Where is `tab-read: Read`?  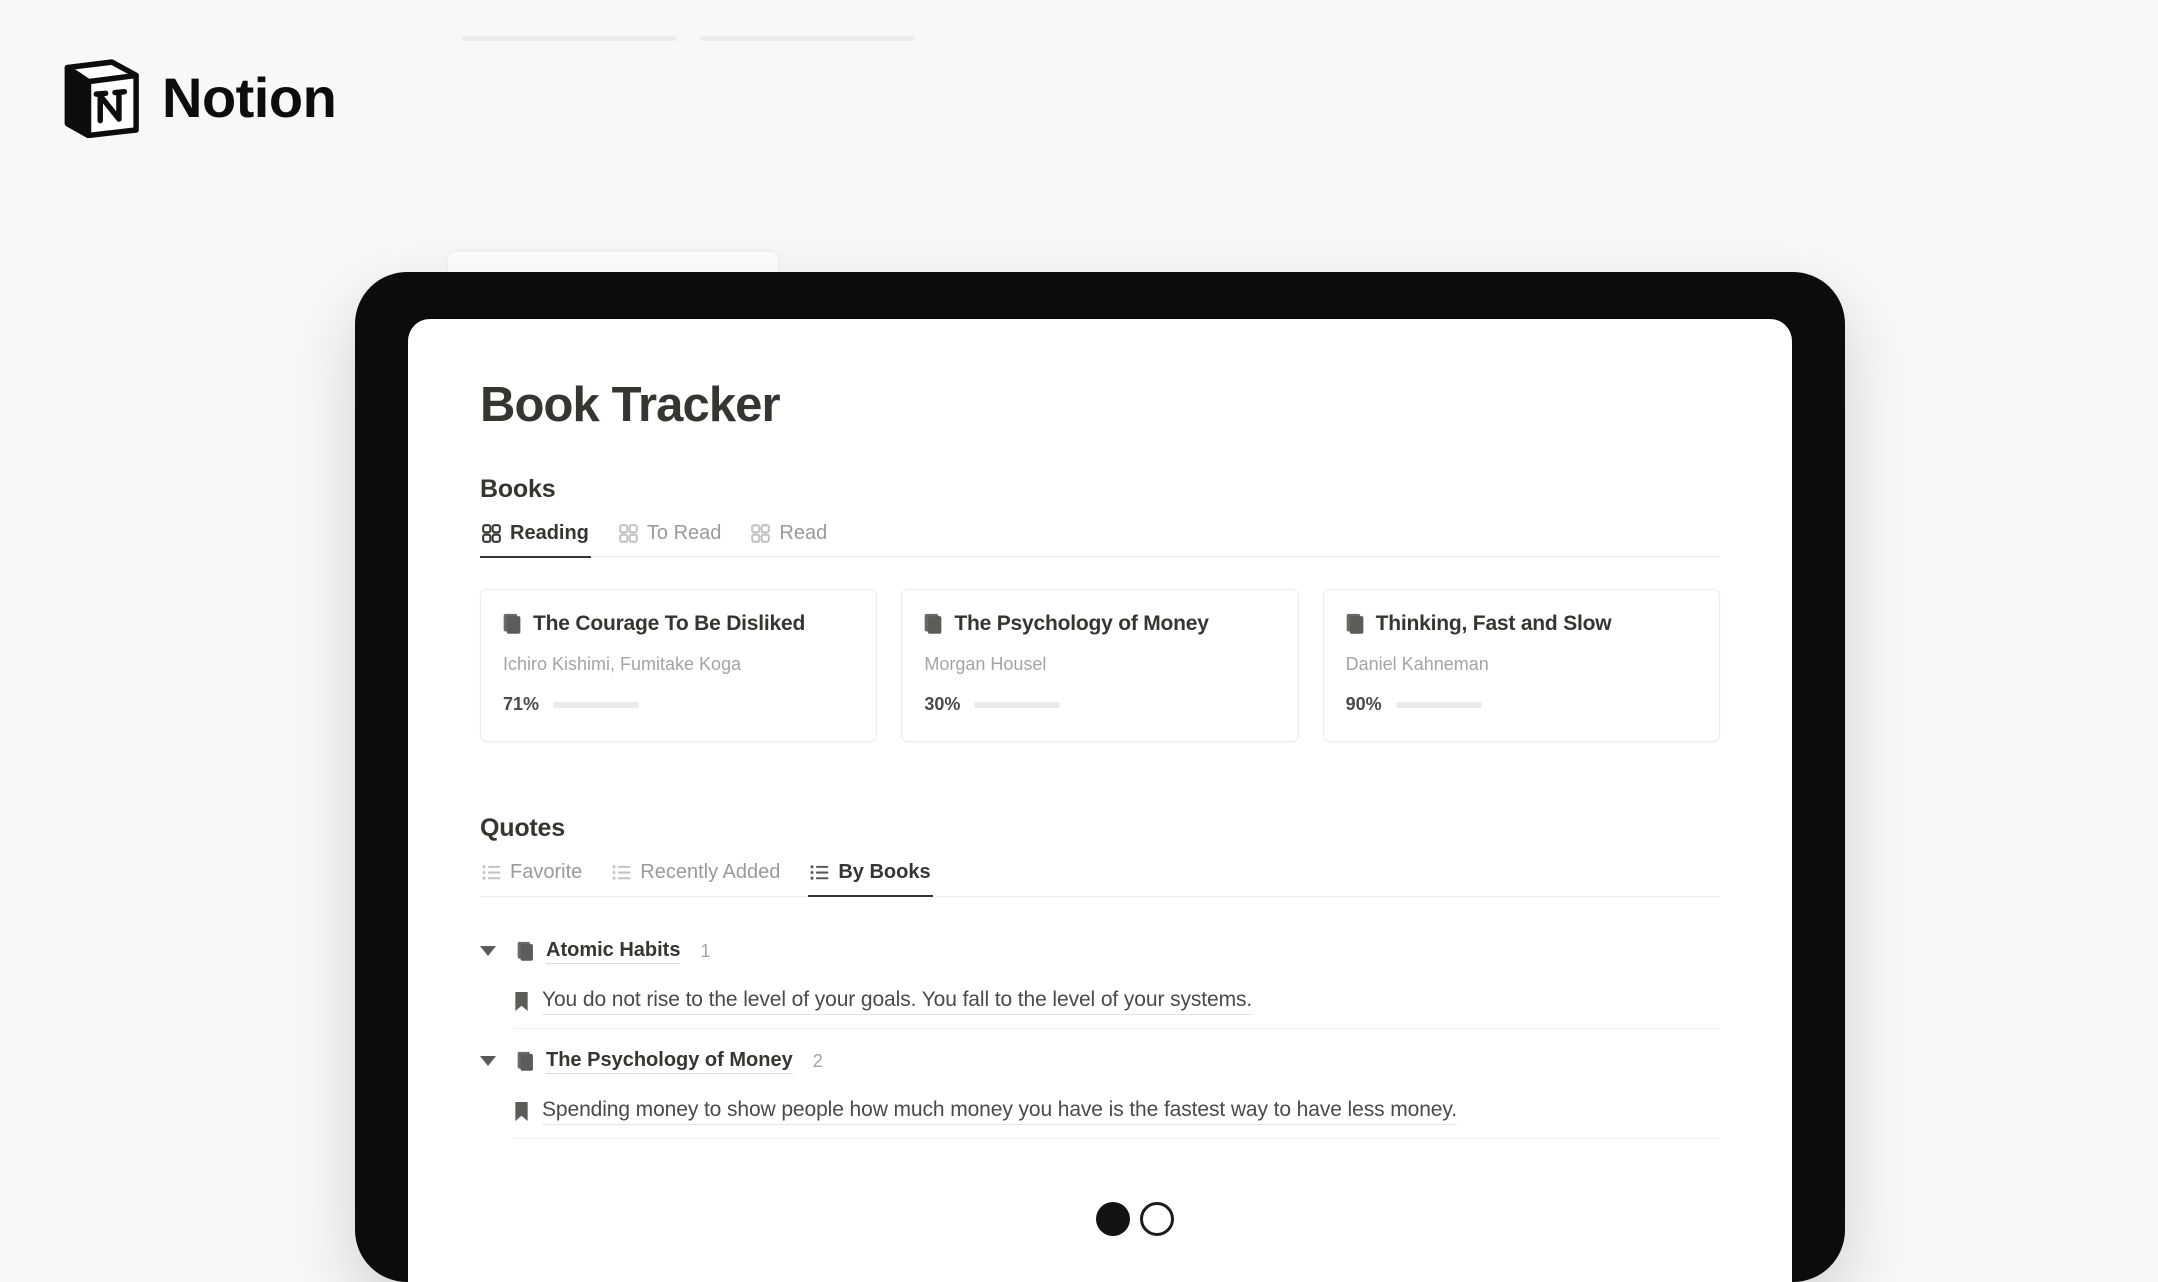
tab-read: Read is located at coordinates (789, 538).